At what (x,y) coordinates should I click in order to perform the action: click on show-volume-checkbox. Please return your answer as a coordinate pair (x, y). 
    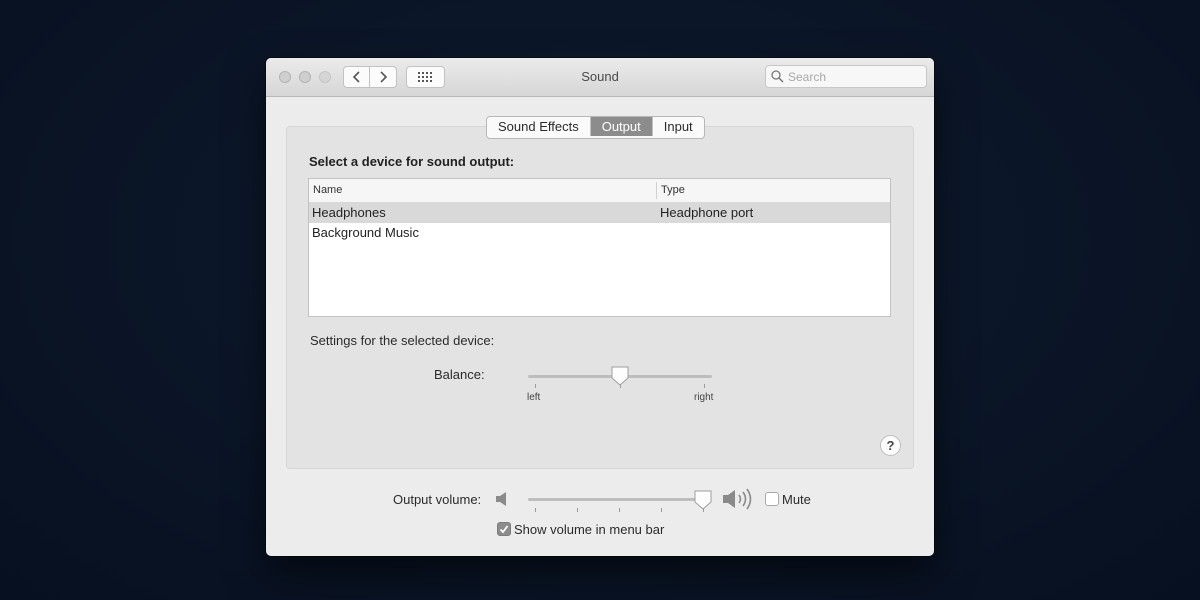
    Looking at the image, I should click on (504, 529).